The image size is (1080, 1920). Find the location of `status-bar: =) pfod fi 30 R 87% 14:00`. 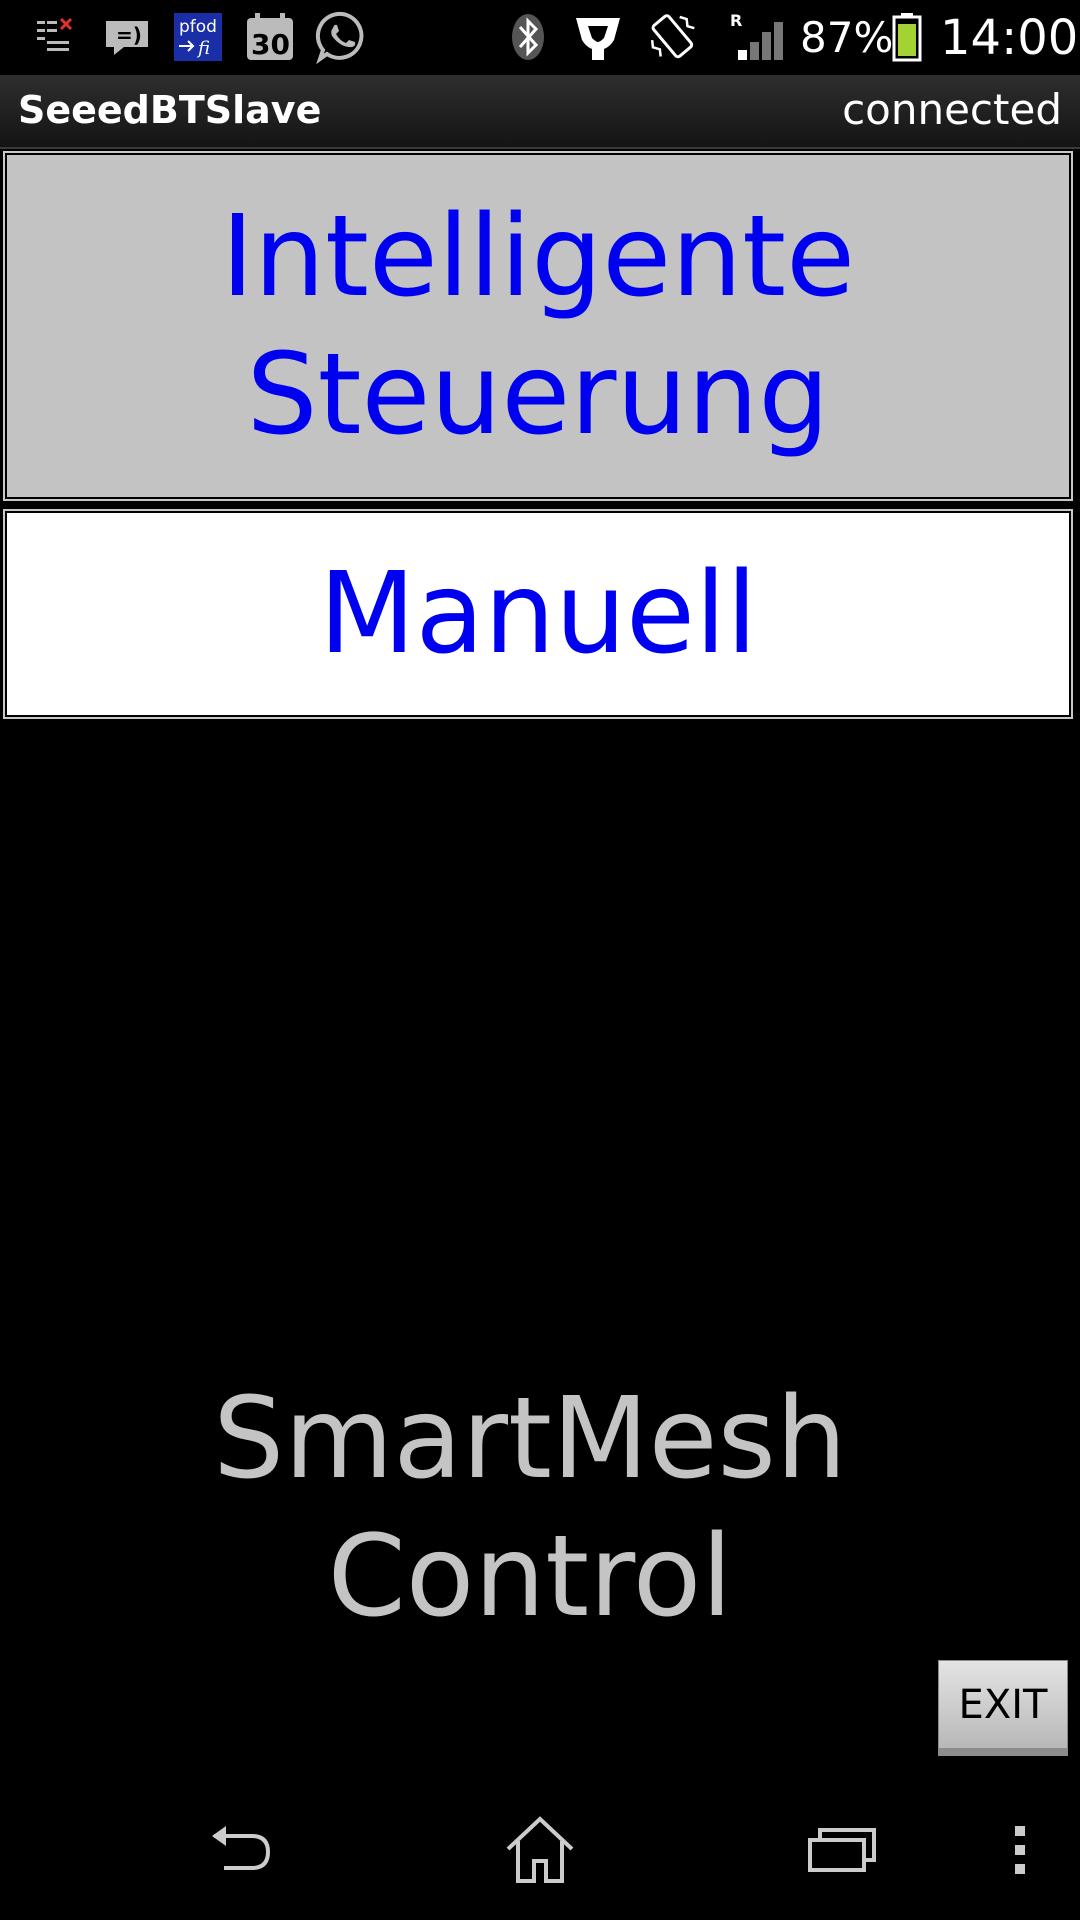

status-bar: =) pfod fi 30 R 87% 14:00 is located at coordinates (540, 37).